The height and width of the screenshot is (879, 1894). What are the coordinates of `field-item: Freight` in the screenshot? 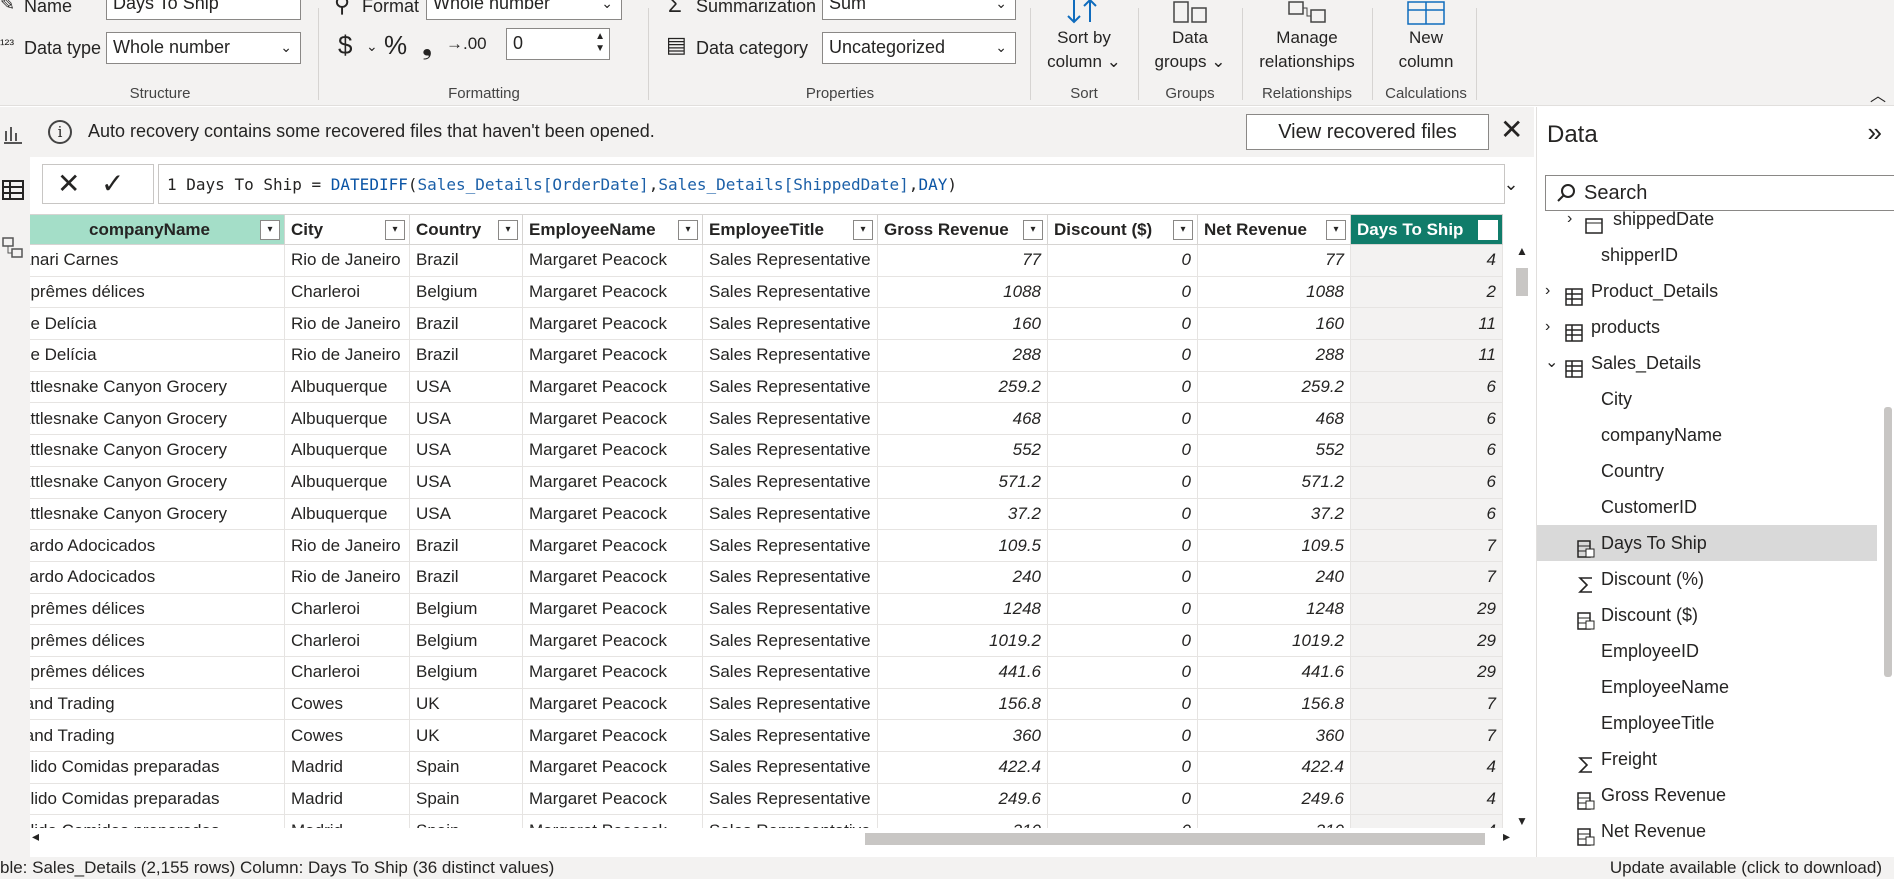 It's located at (1707, 759).